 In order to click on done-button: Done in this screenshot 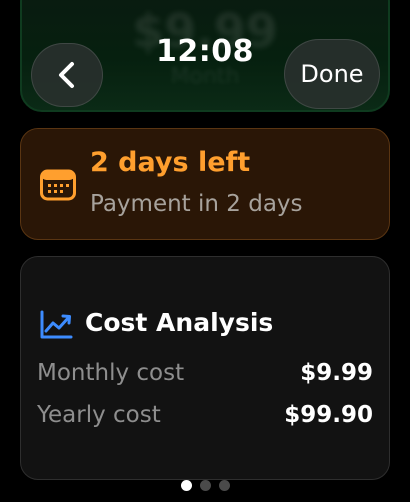, I will do `click(332, 74)`.